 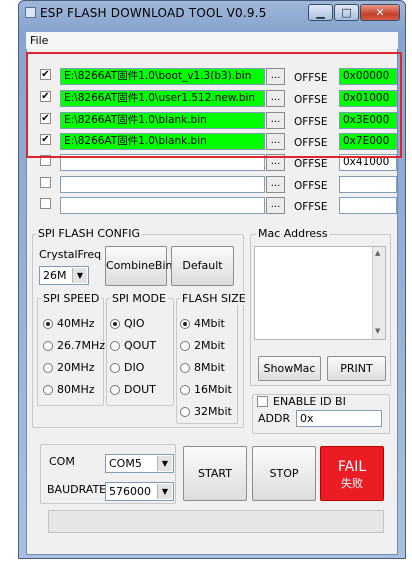 I want to click on mac-address-label: Mac Address, so click(x=293, y=233).